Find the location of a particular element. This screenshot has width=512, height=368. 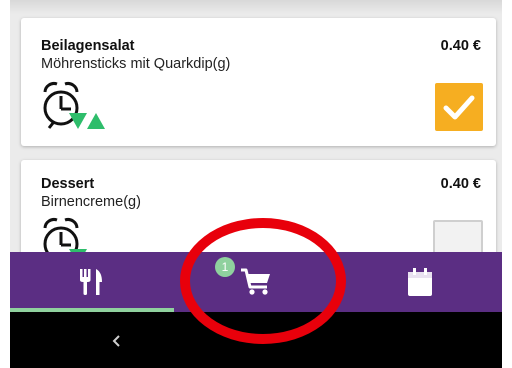

annotation-circle is located at coordinates (263, 281).